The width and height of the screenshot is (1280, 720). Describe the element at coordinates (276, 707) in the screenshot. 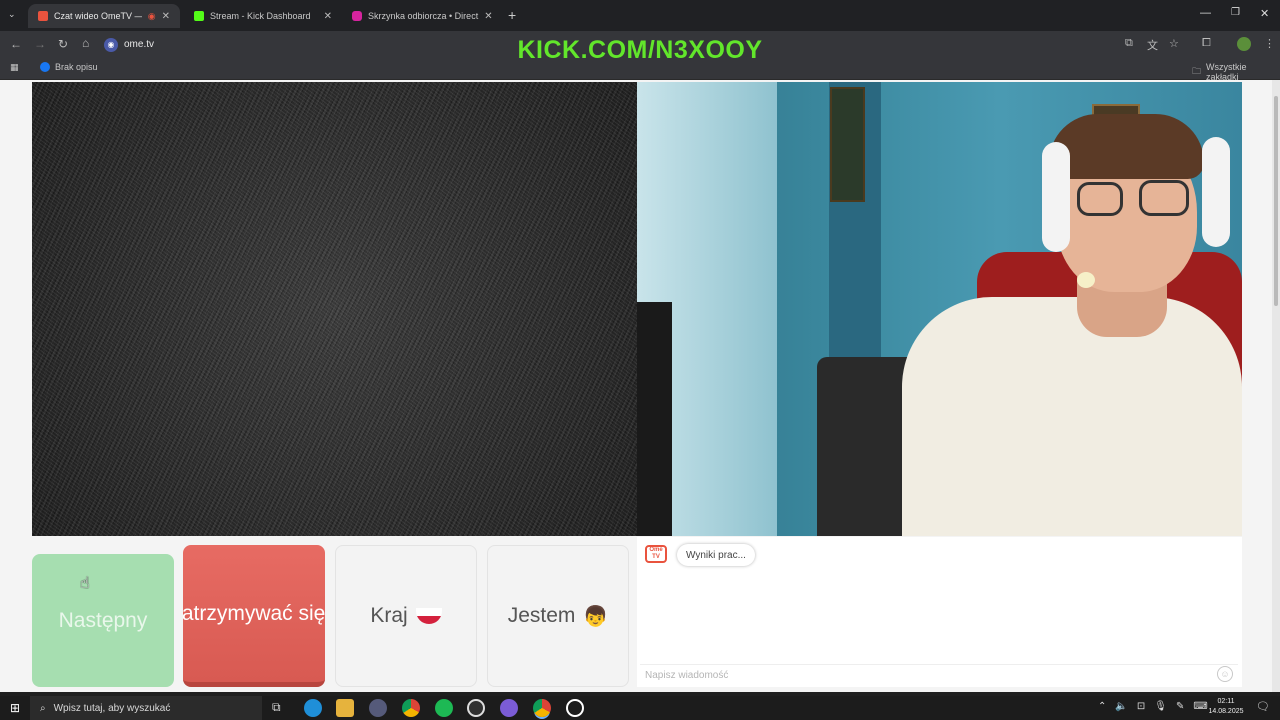

I see `task-view-icon: ⧉` at that location.